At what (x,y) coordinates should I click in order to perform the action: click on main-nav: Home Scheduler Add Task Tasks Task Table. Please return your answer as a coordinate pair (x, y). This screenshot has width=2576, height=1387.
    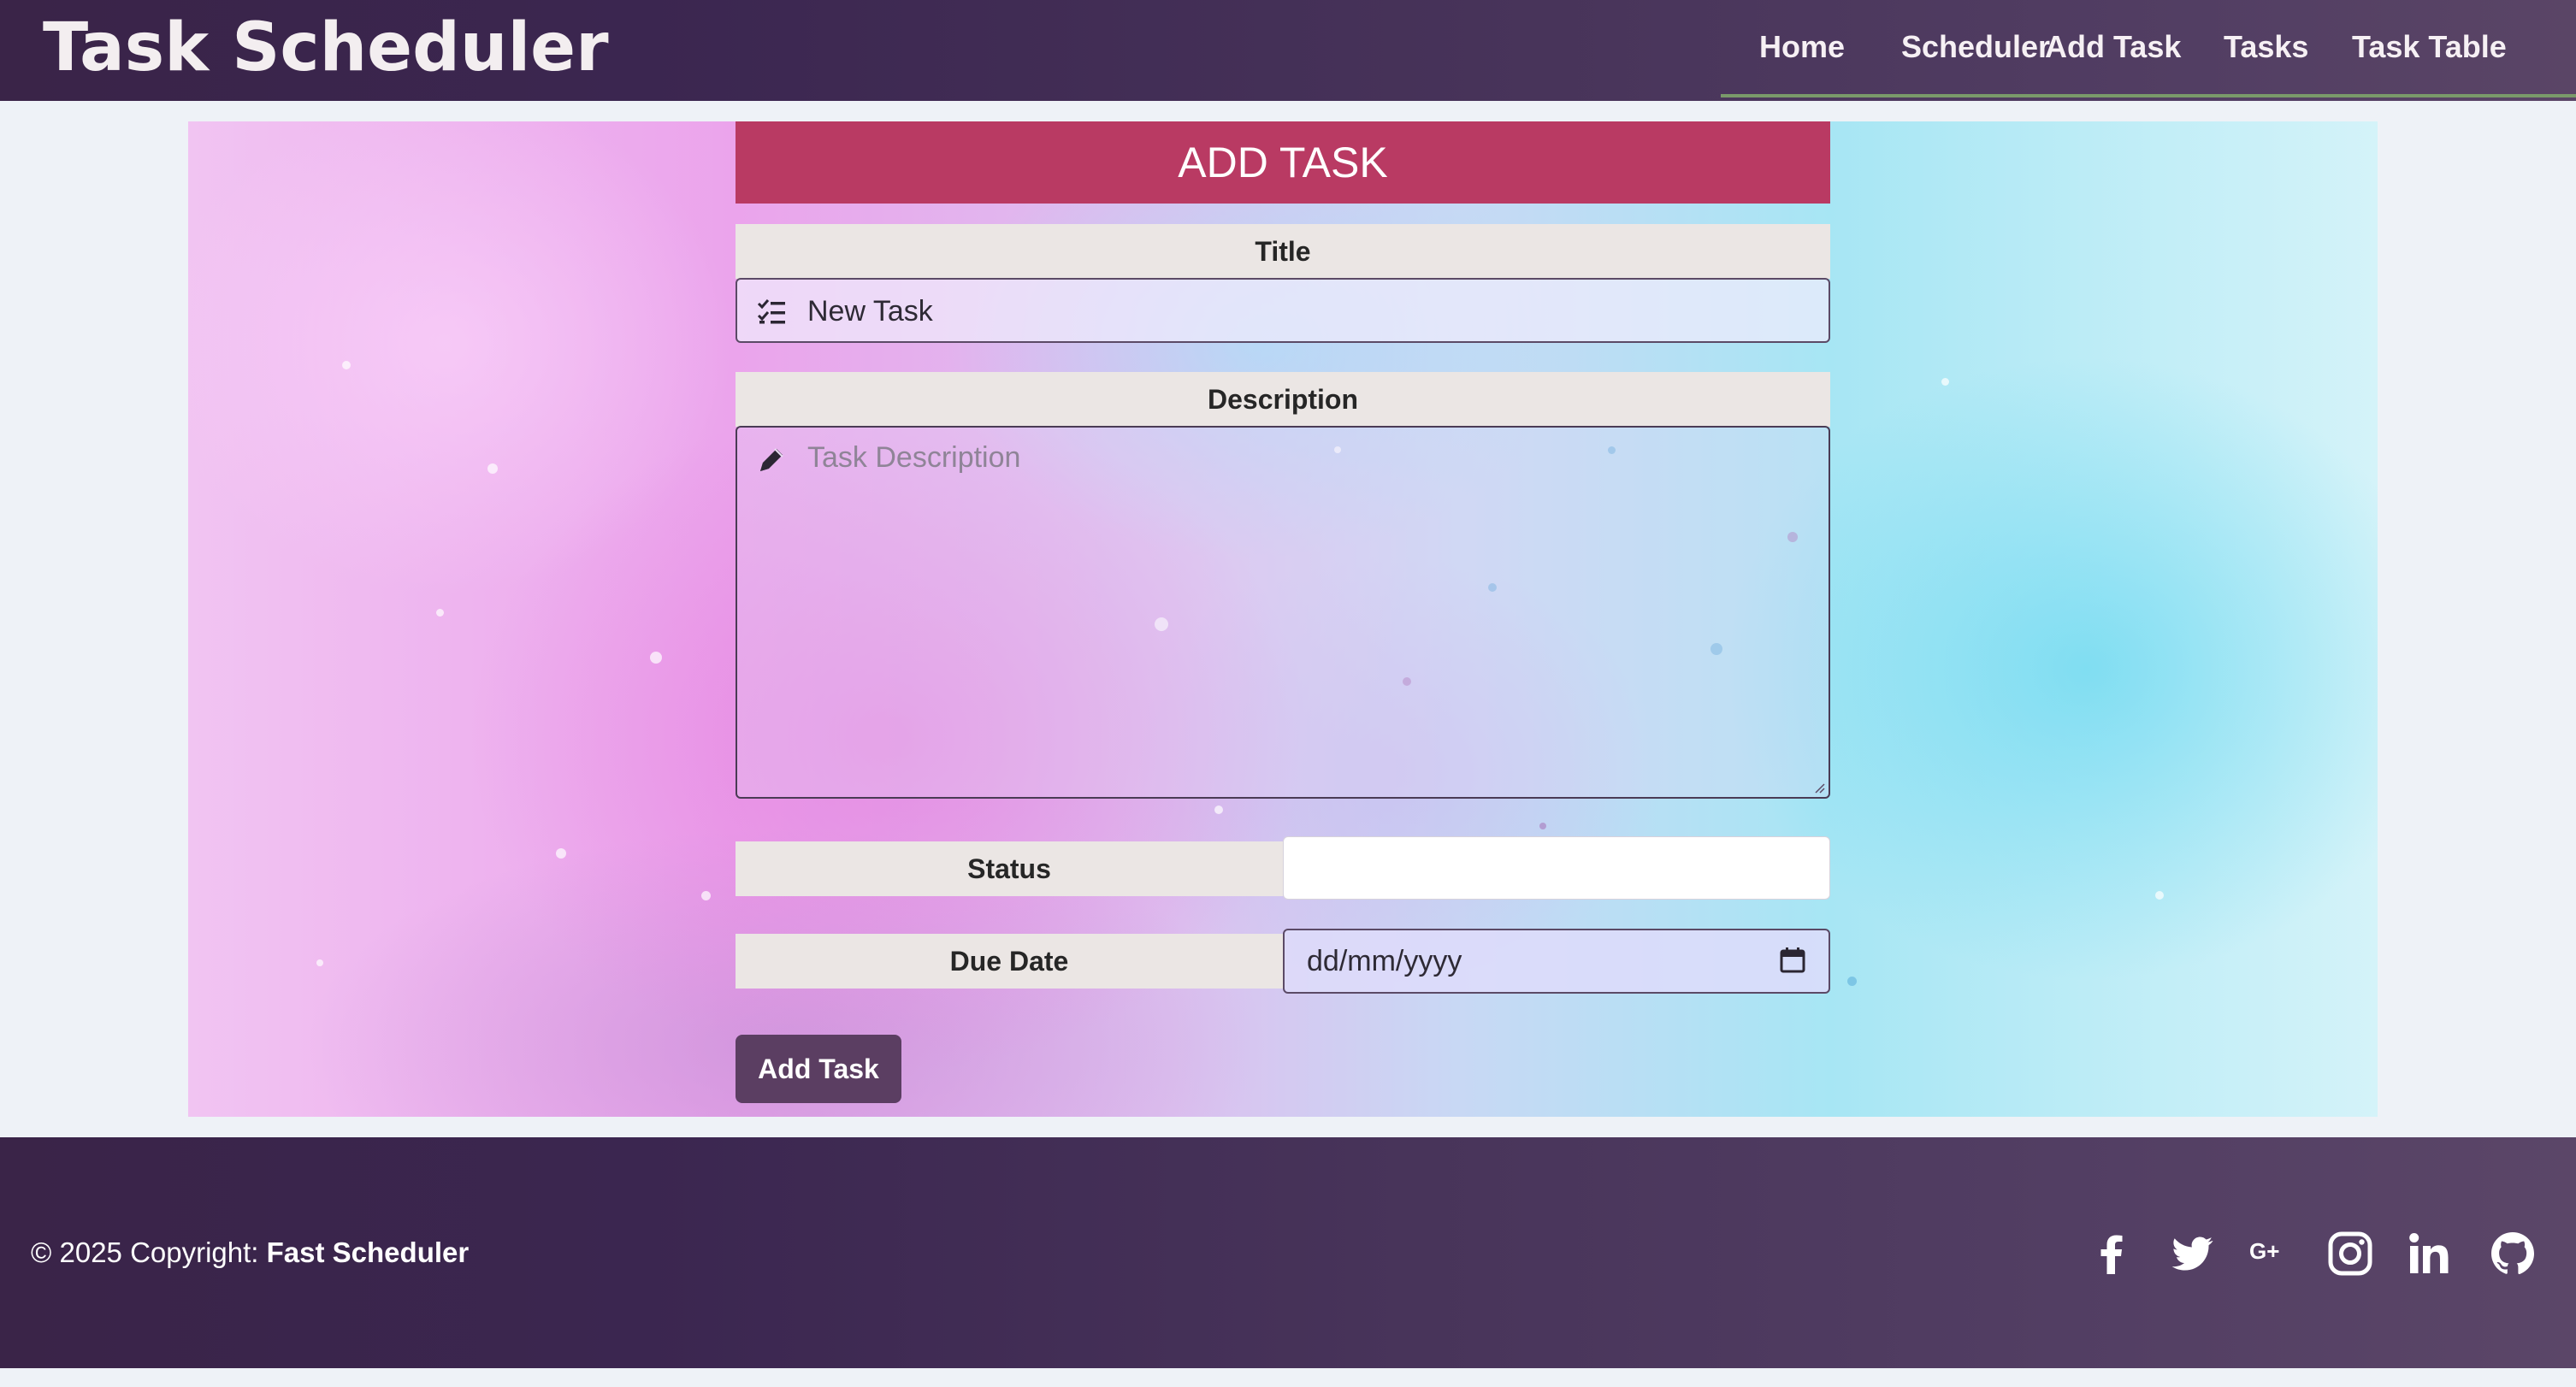
    Looking at the image, I should click on (2148, 49).